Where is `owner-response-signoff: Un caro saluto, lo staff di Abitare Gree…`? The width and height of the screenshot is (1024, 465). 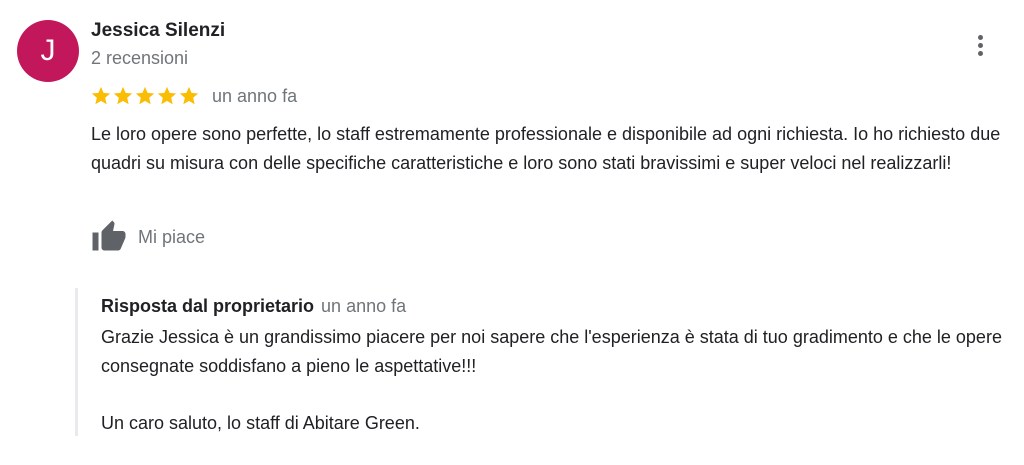
owner-response-signoff: Un caro saluto, lo staff di Abitare Gree… is located at coordinates (260, 423).